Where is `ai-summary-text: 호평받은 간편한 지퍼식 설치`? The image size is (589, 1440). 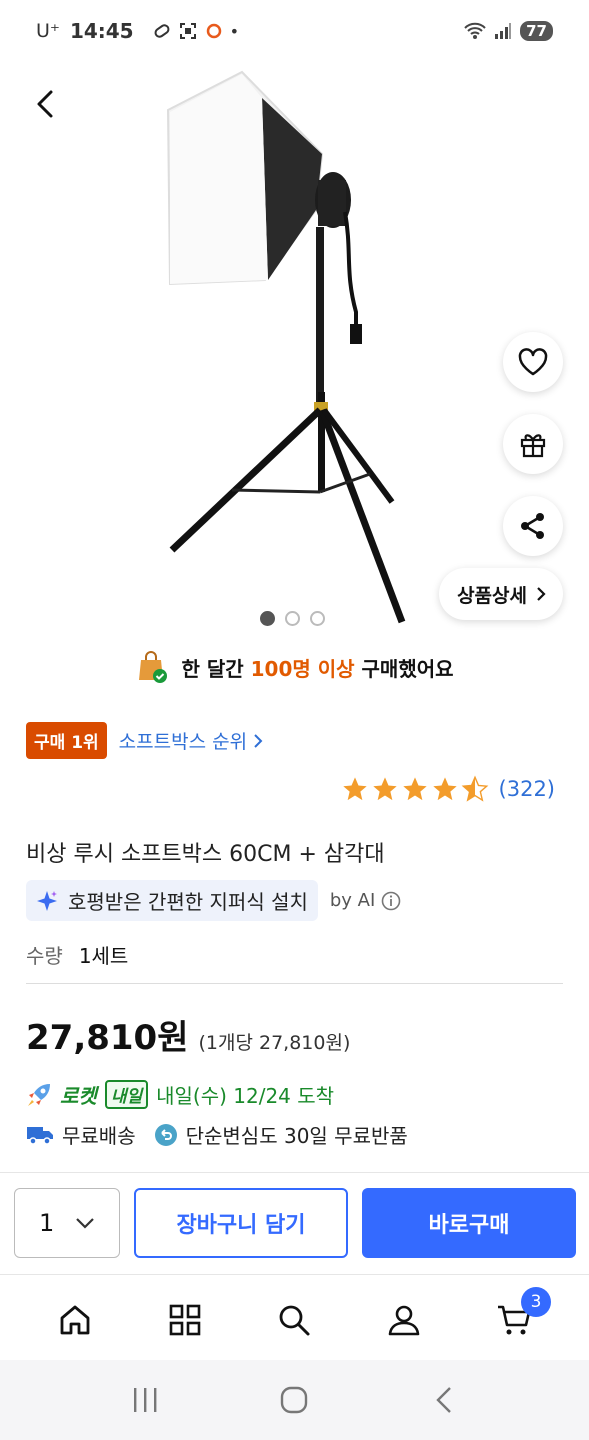
ai-summary-text: 호평받은 간편한 지퍼식 설치 is located at coordinates (188, 902).